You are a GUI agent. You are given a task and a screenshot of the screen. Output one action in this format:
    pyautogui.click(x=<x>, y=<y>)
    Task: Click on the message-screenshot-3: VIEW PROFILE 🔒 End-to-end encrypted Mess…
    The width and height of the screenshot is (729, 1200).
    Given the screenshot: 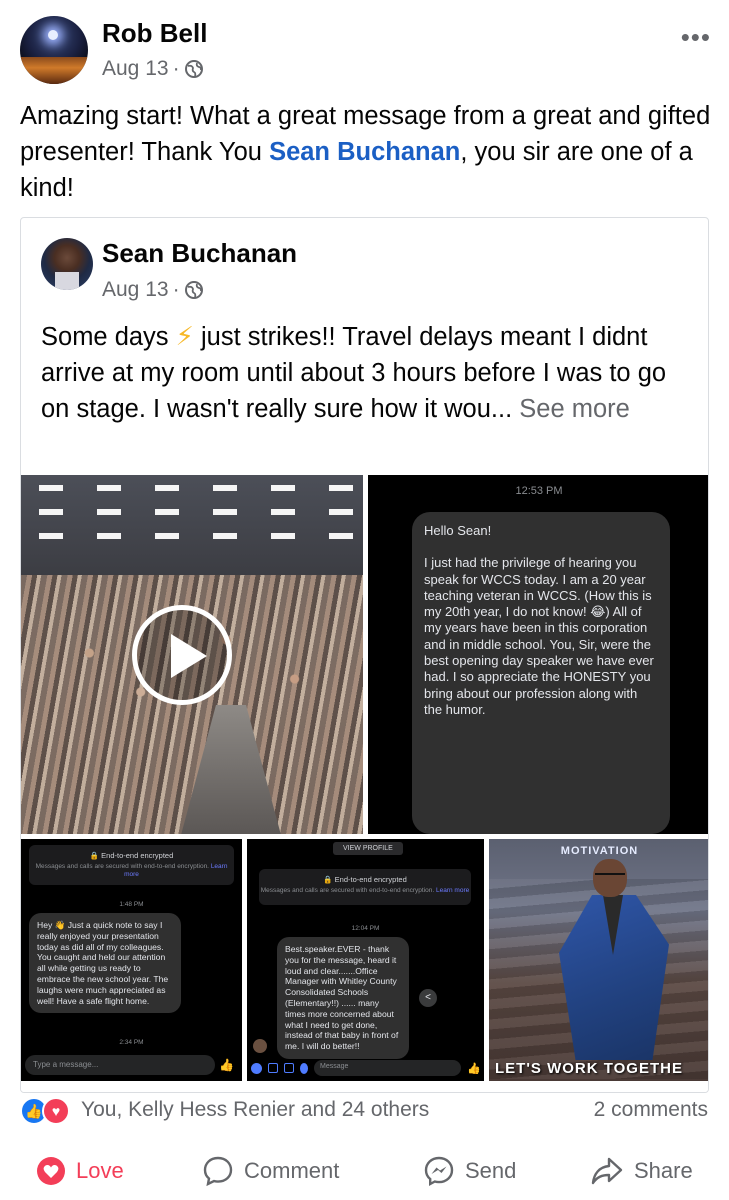 What is the action you would take?
    pyautogui.click(x=365, y=960)
    